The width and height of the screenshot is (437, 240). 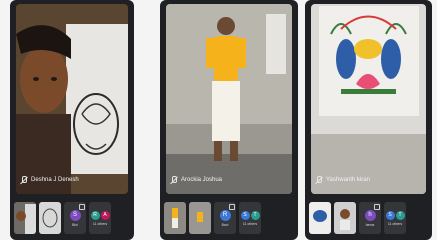 I want to click on participant-caption: Deshna J Denesh, so click(x=72, y=180).